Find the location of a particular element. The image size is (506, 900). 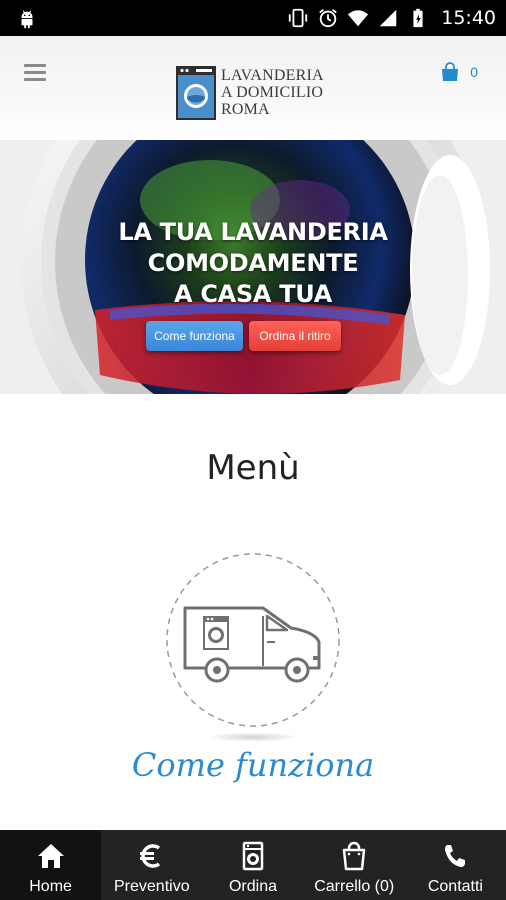

hero-title: LA TUA LAVANDERIA COMODAMENTE A CASA TUA is located at coordinates (253, 263).